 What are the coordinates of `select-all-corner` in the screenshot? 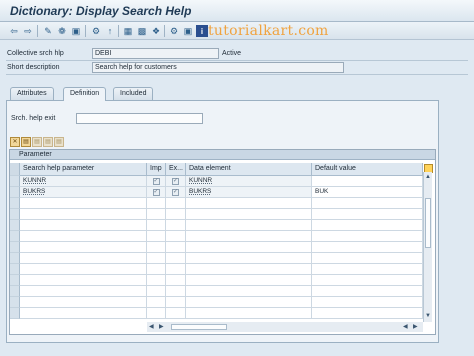 It's located at (15, 169).